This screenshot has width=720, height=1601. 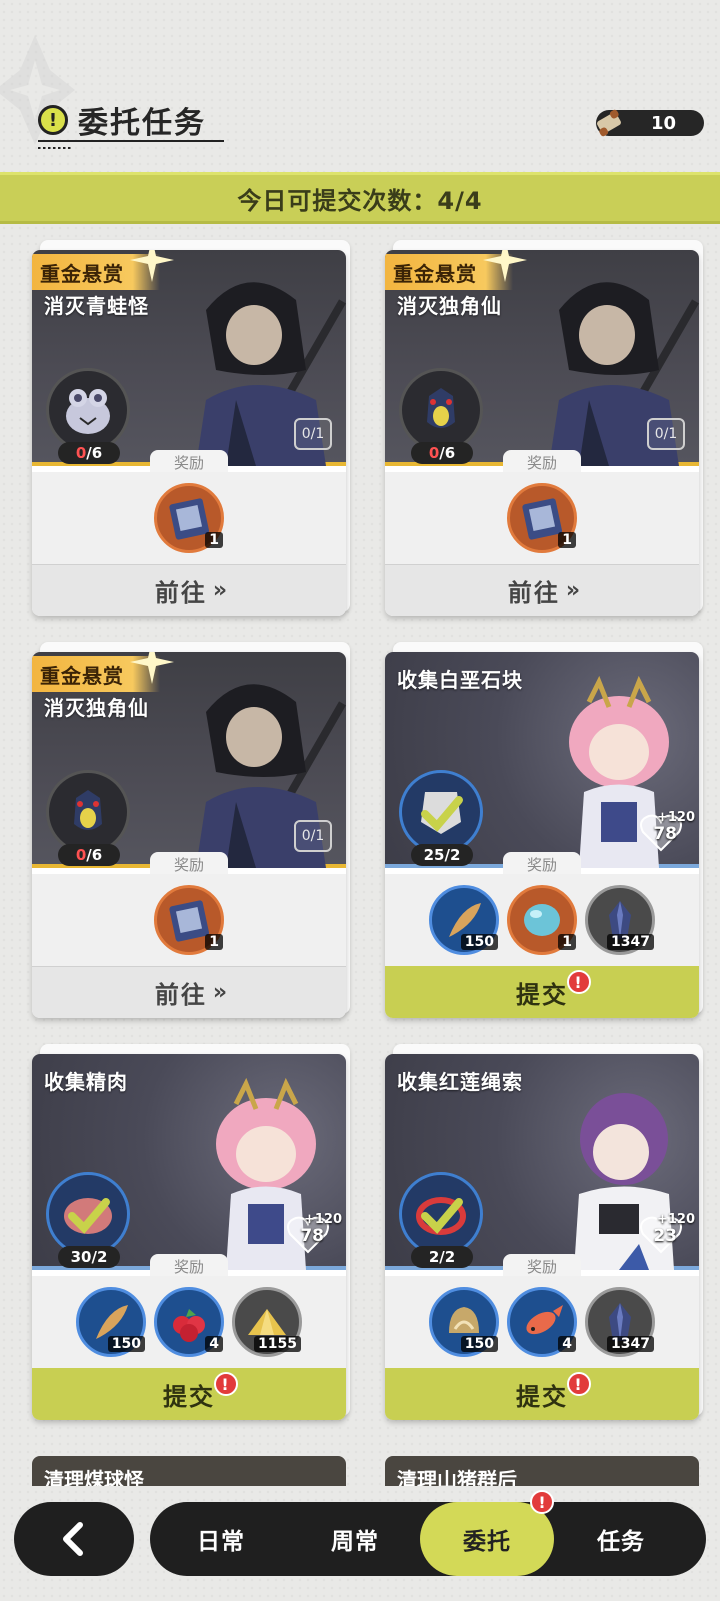 I want to click on commission-card: 重金悬赏 消灭独角仙 0/6 0/1 奖励 1 前往 », so click(x=544, y=430).